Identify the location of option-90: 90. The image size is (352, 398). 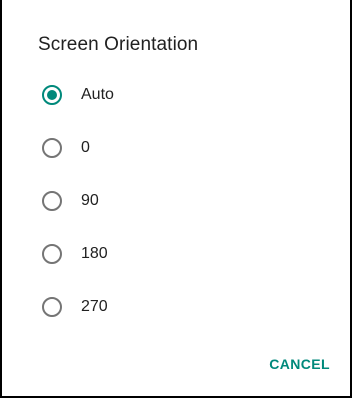
(176, 200).